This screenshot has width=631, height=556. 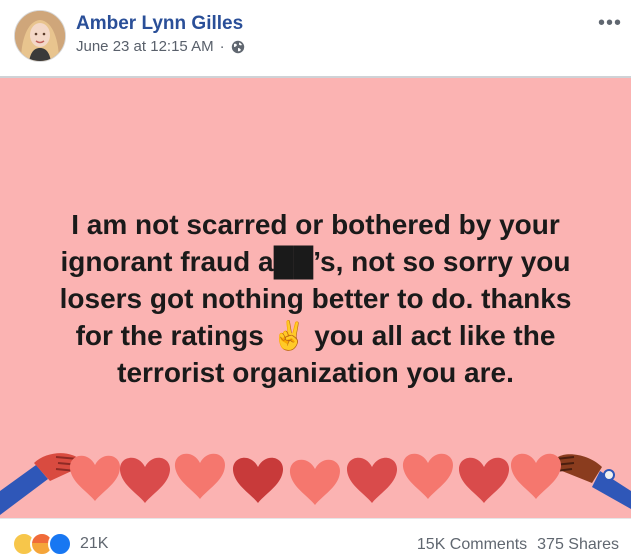 What do you see at coordinates (578, 545) in the screenshot?
I see `shares-count: 375 Shares` at bounding box center [578, 545].